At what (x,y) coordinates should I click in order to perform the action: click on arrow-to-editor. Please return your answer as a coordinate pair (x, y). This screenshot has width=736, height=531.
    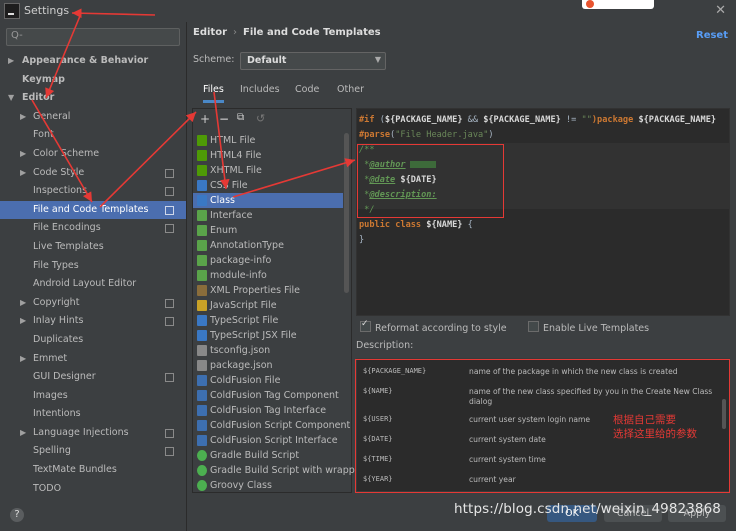
    Looking at the image, I should click on (63, 57).